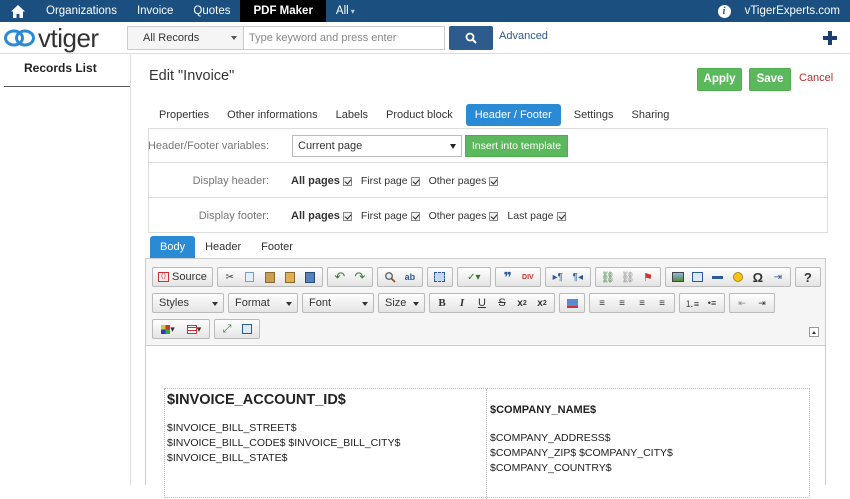  Describe the element at coordinates (494, 181) in the screenshot. I see `header-other-pages-checkbox` at that location.